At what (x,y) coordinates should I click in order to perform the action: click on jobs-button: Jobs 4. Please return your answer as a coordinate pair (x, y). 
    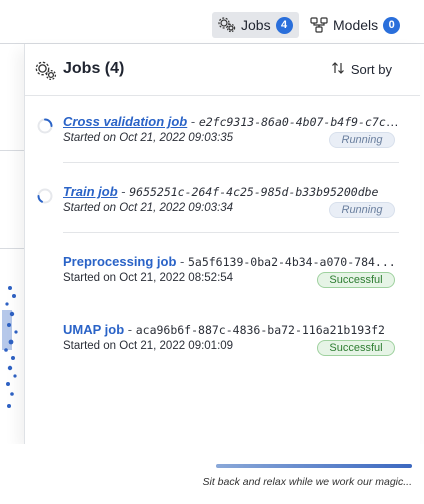
    Looking at the image, I should click on (255, 25).